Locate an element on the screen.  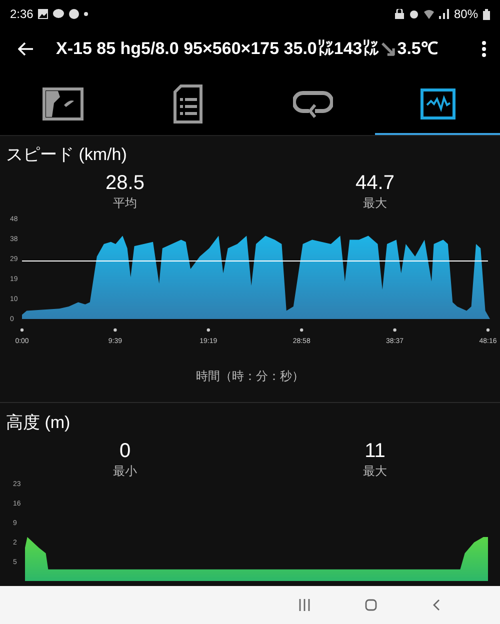
dot-icon is located at coordinates (86, 14).